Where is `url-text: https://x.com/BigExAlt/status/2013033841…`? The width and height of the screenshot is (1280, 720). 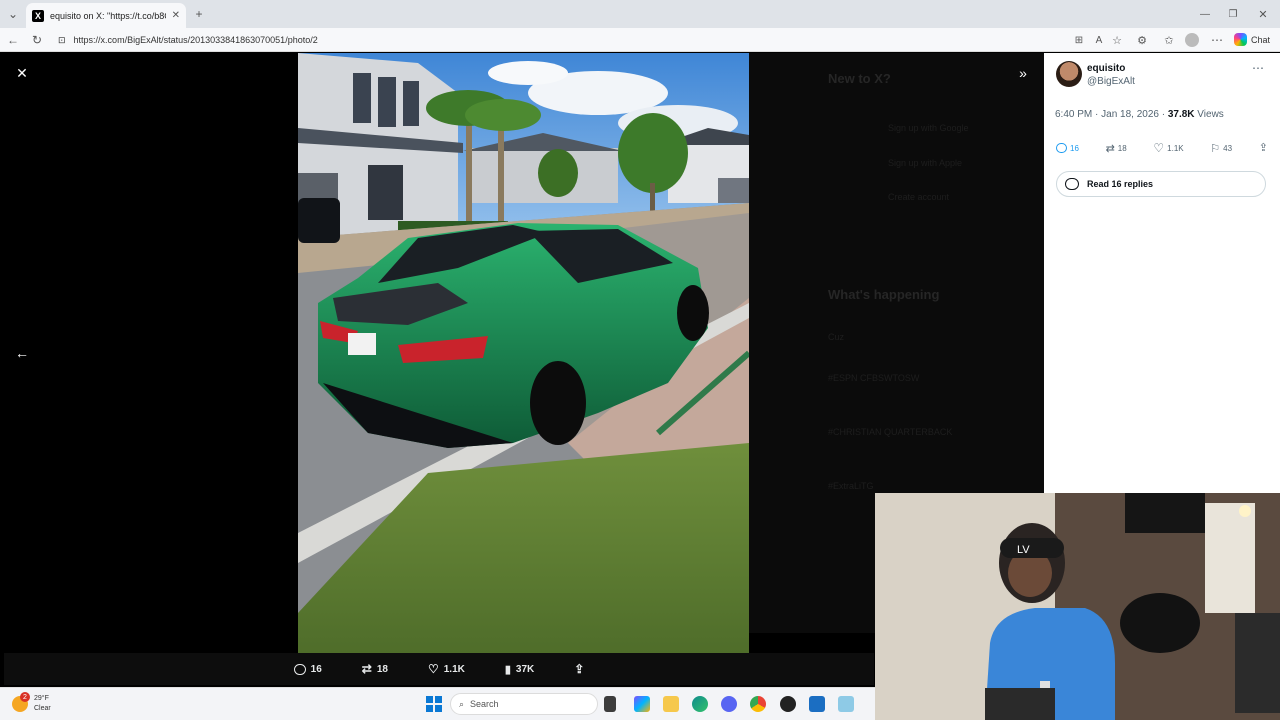 url-text: https://x.com/BigExAlt/status/2013033841… is located at coordinates (195, 40).